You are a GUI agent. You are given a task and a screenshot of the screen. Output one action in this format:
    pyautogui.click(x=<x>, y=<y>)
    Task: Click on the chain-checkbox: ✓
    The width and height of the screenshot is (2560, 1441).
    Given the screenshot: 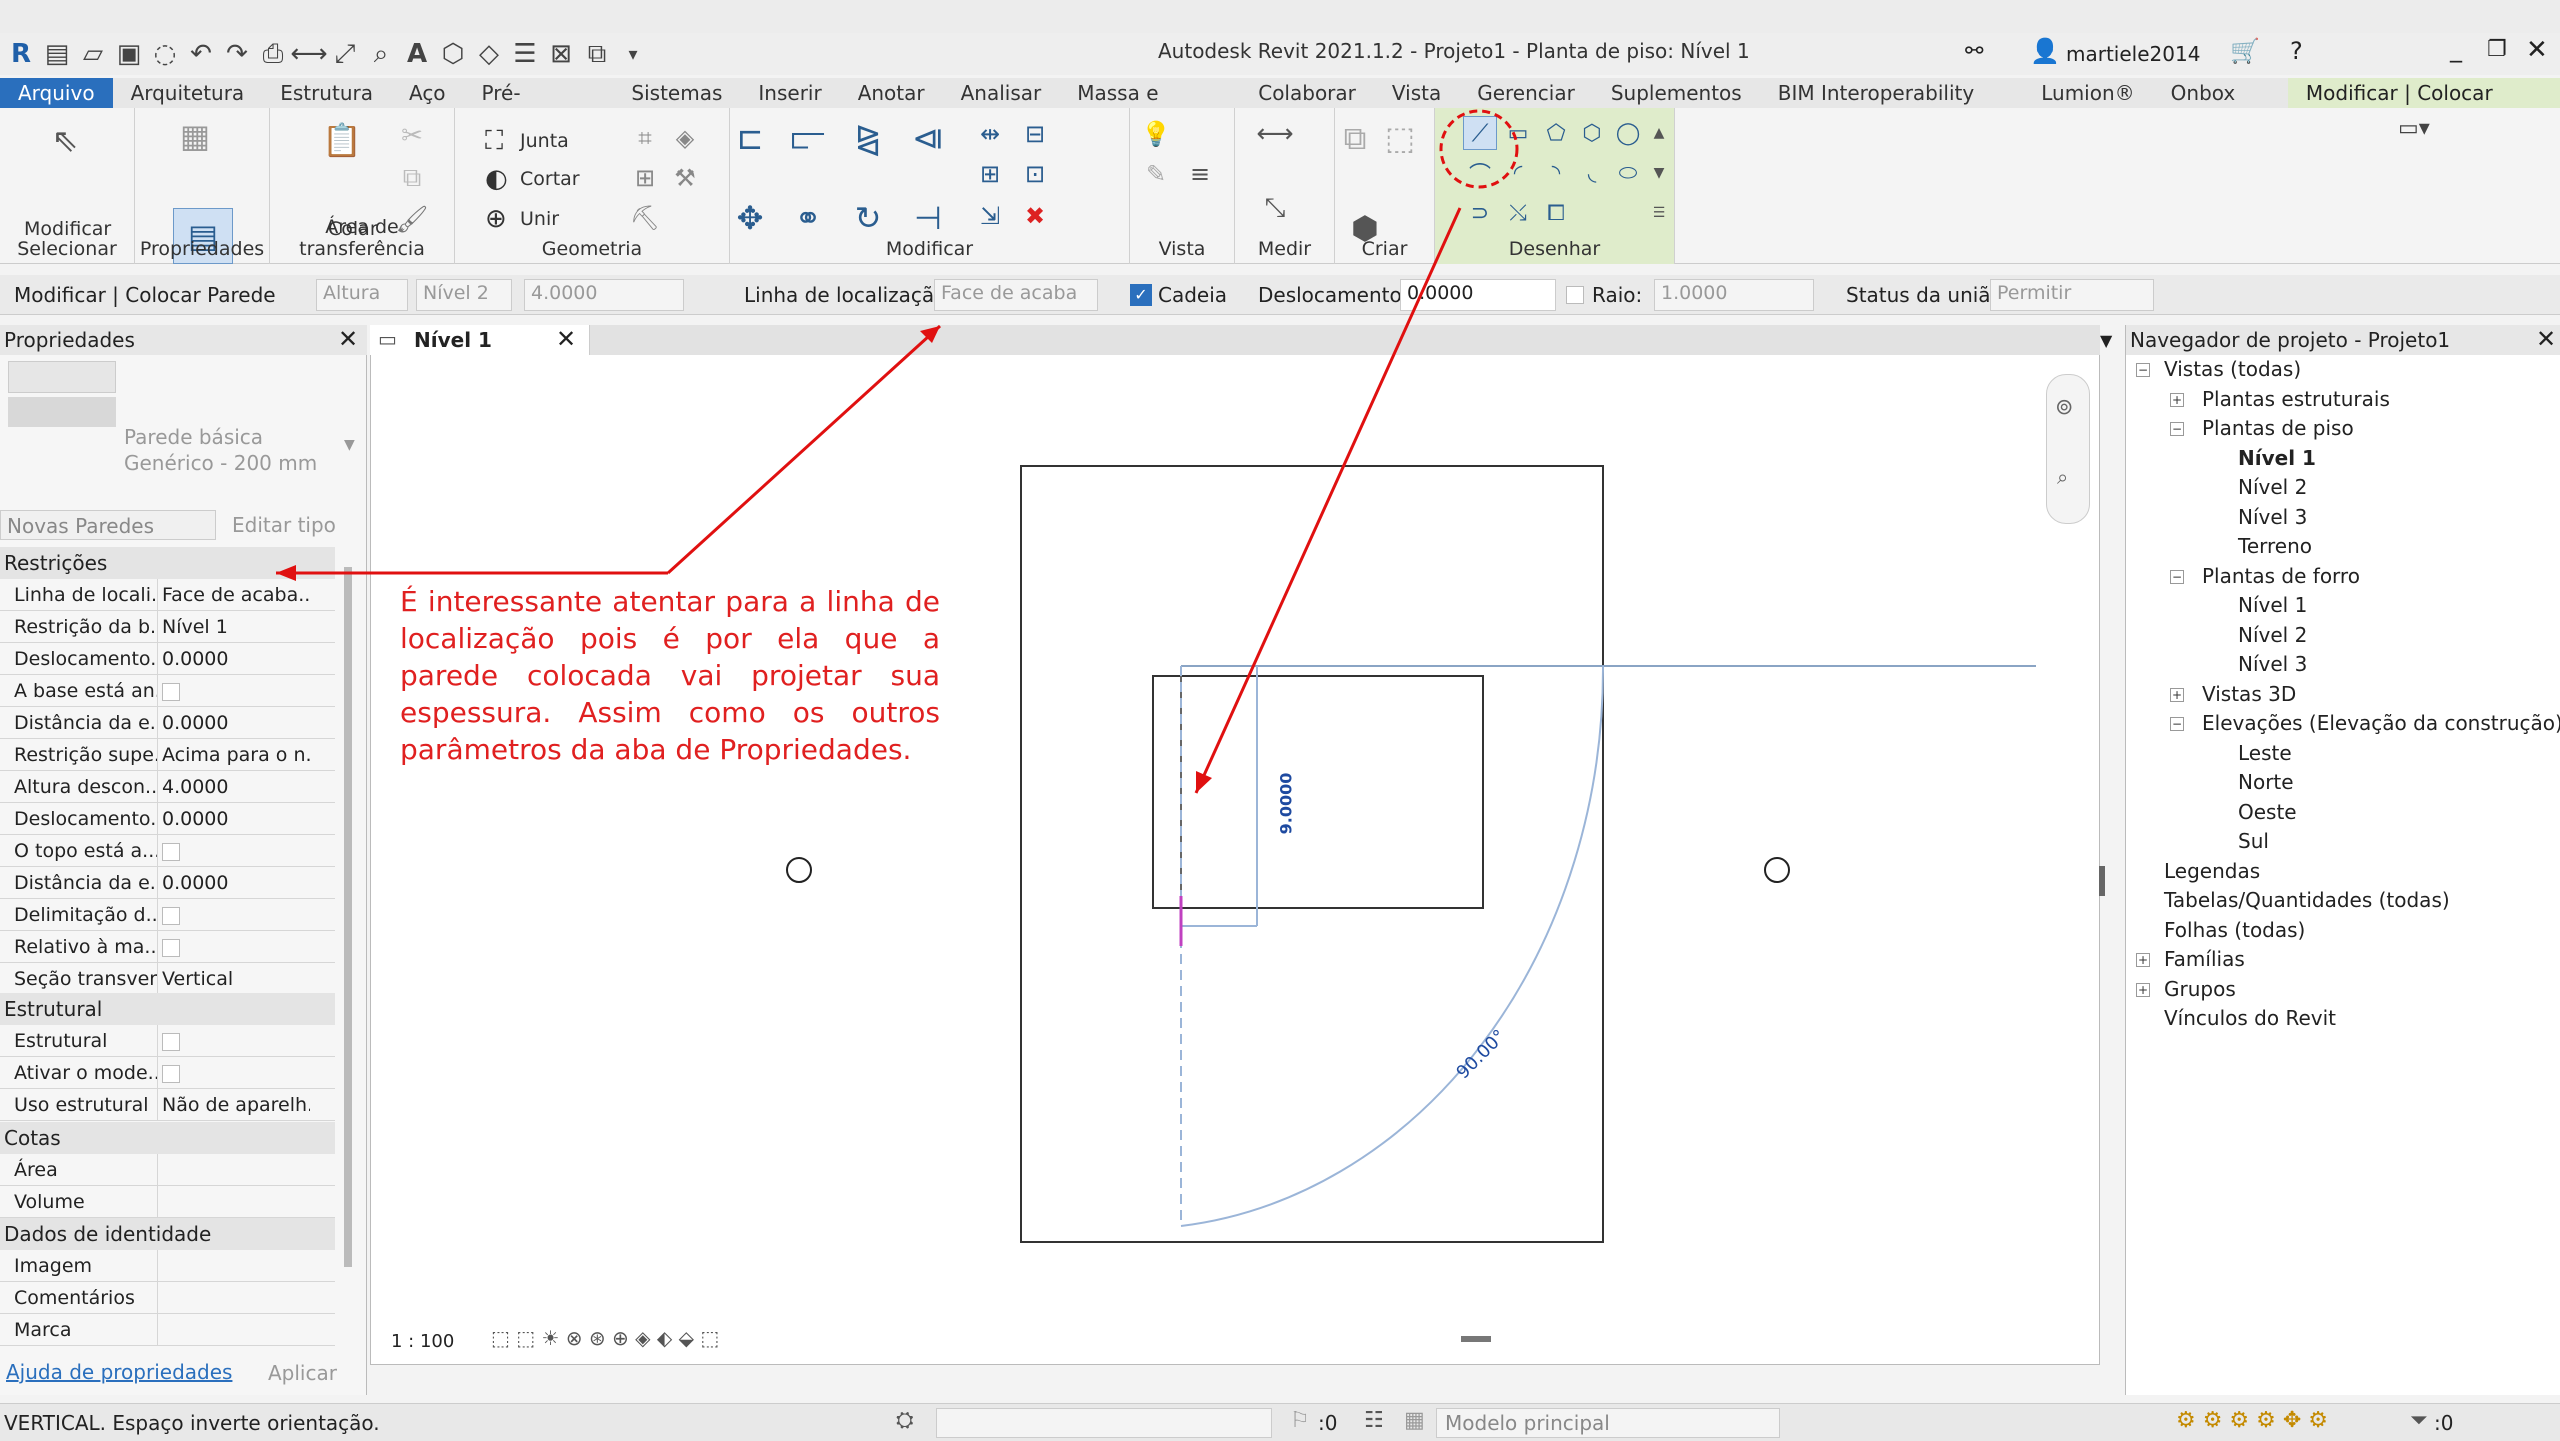 What is the action you would take?
    pyautogui.click(x=1141, y=295)
    